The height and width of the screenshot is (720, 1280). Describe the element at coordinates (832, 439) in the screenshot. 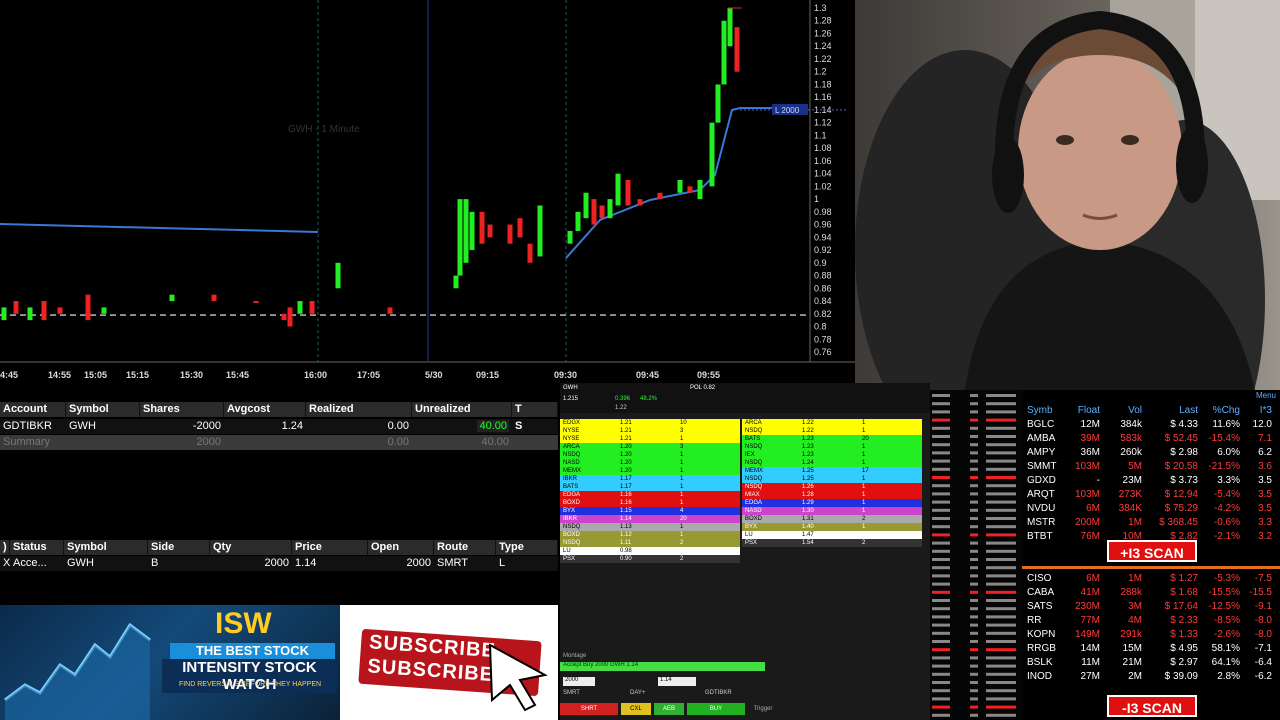

I see `l2-quote-row: BATS 1.23 20` at that location.